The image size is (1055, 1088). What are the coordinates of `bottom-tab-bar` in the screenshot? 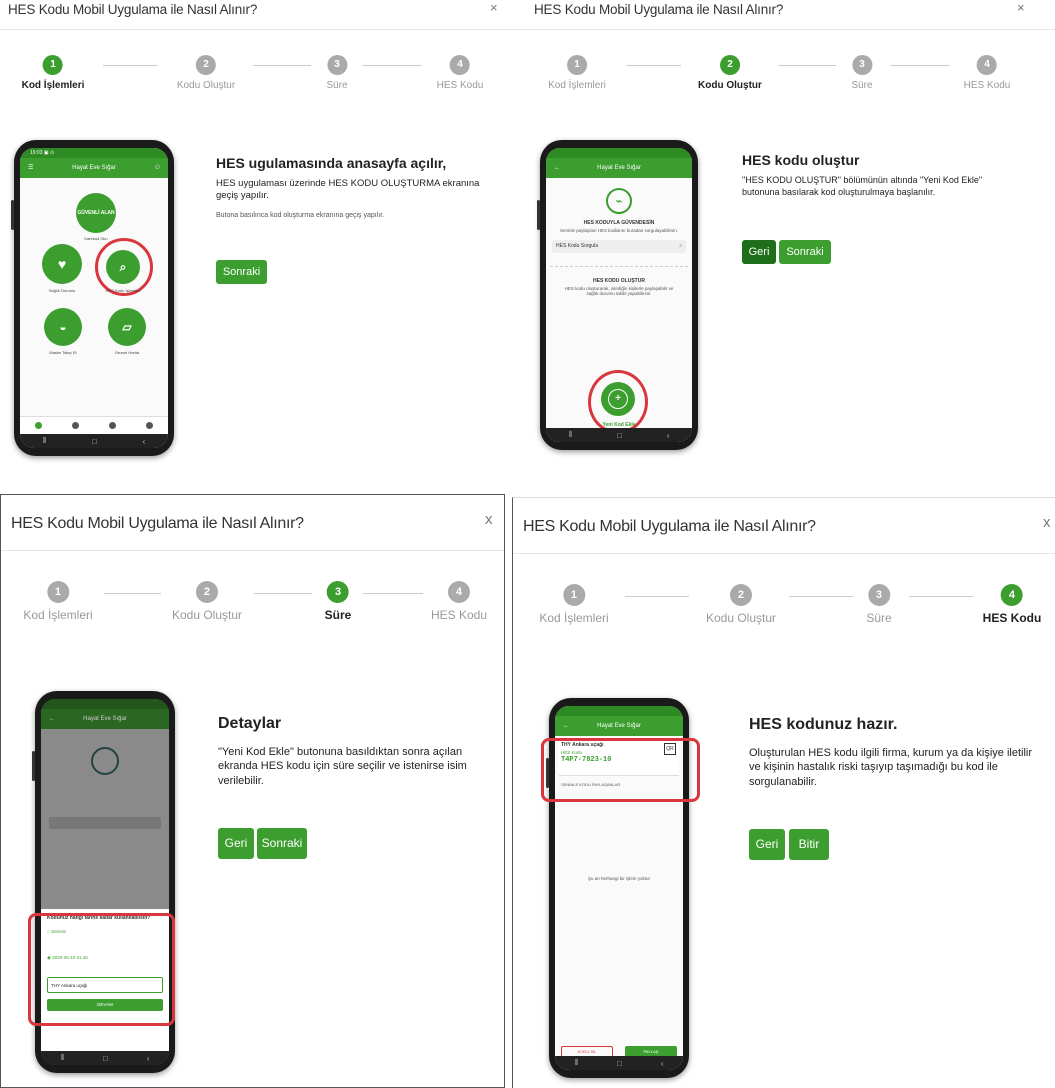 It's located at (94, 425).